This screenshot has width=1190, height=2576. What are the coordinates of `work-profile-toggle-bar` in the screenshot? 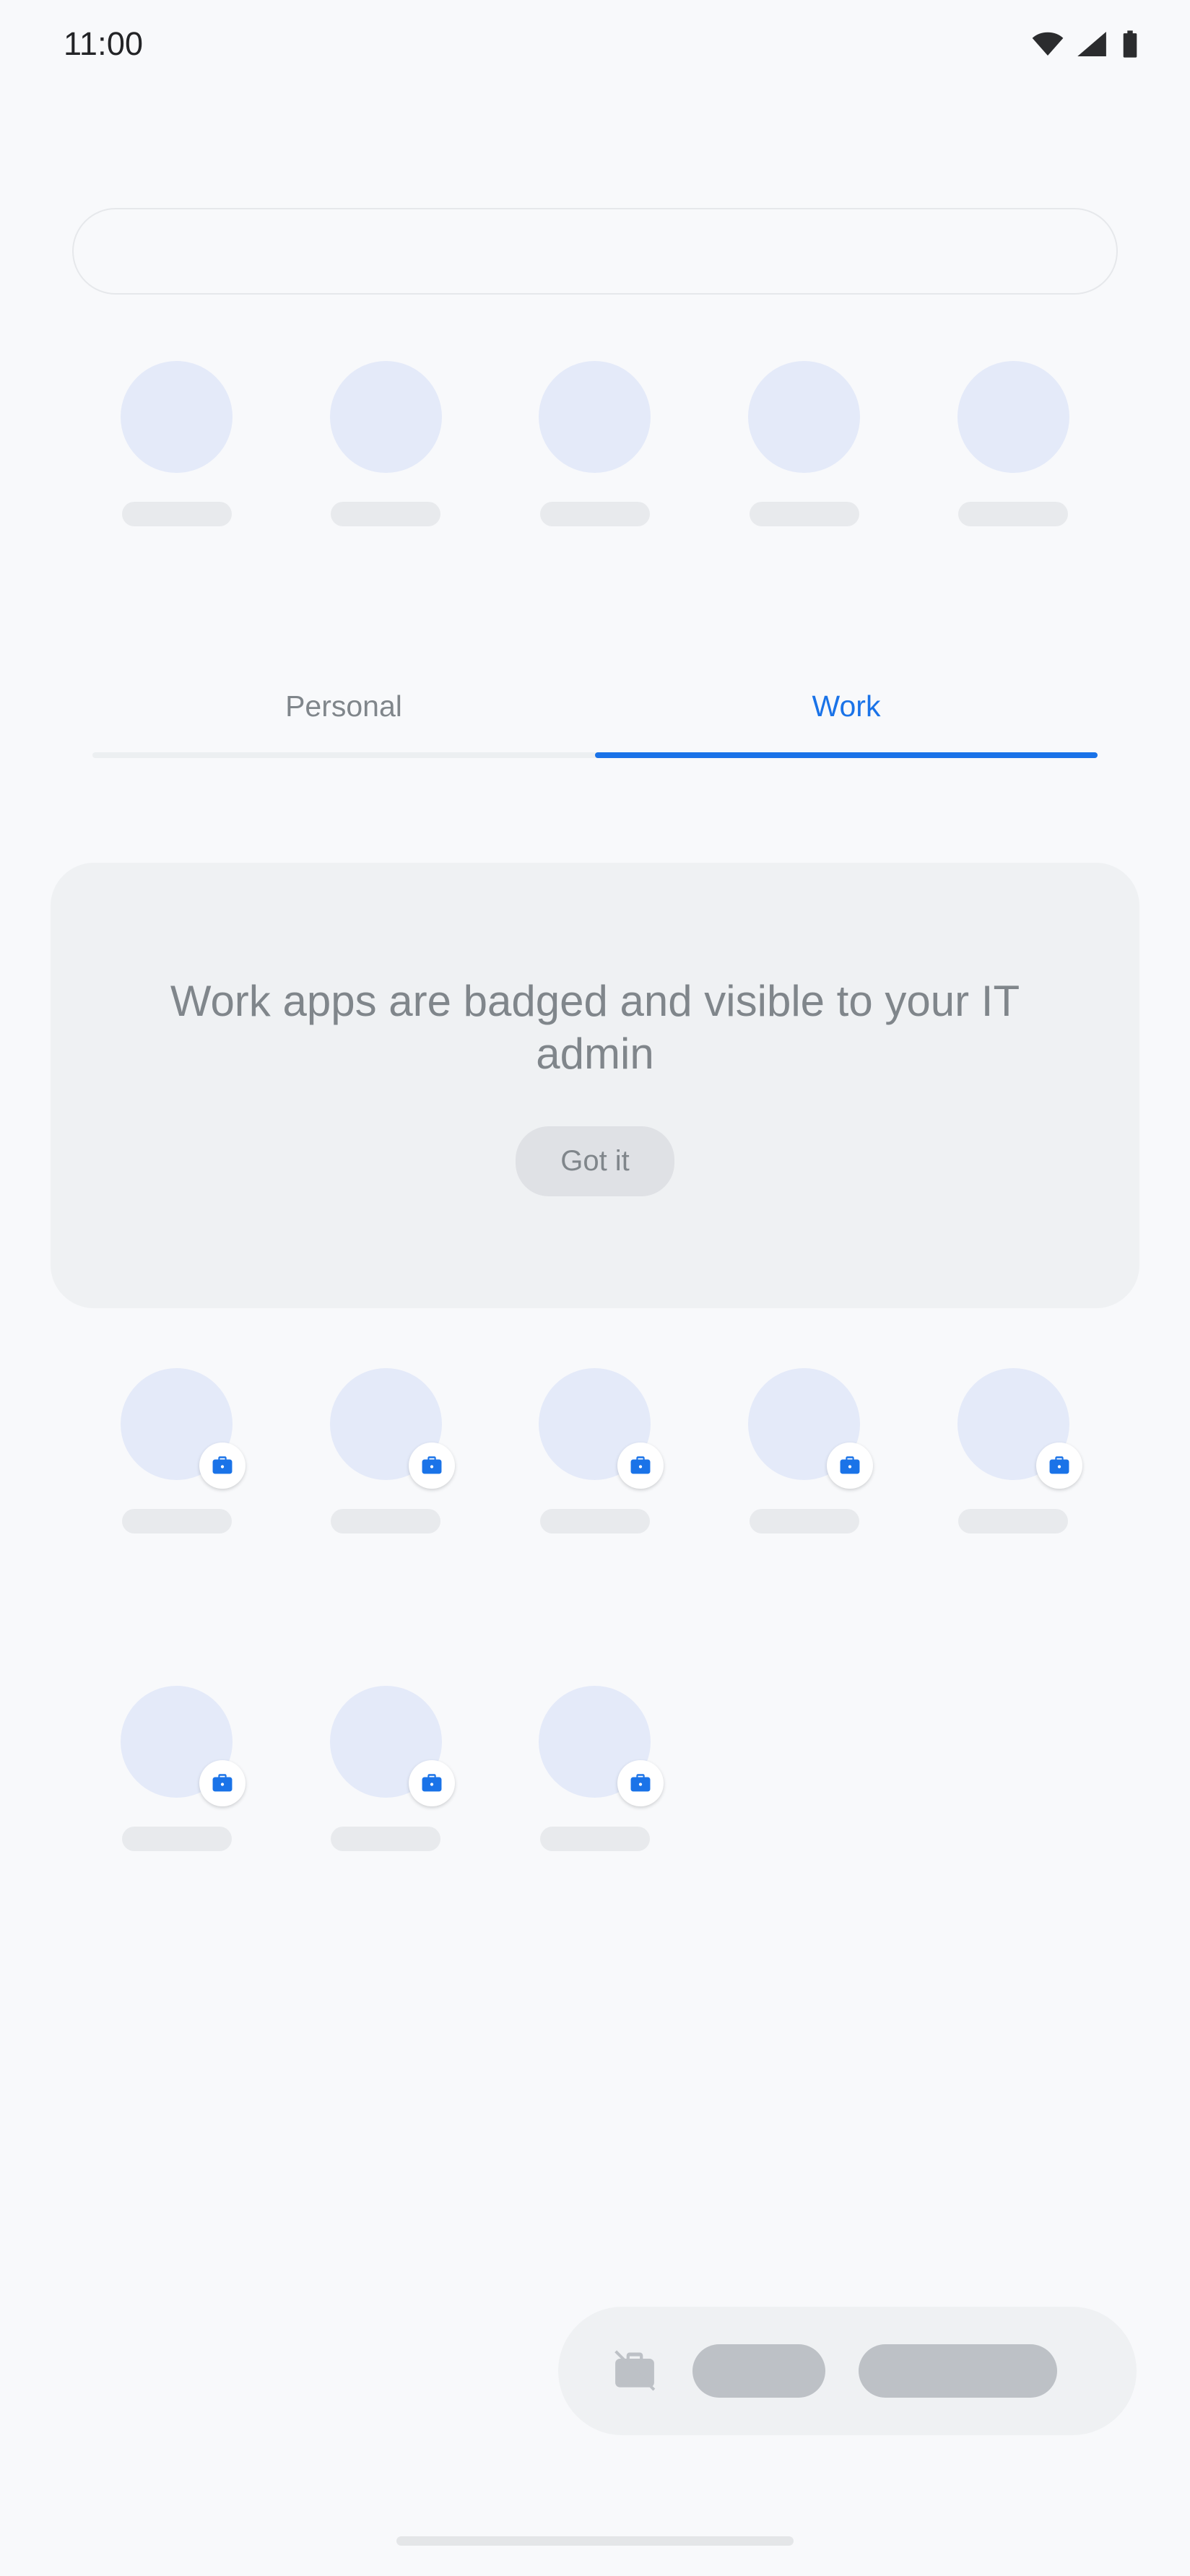 It's located at (847, 2371).